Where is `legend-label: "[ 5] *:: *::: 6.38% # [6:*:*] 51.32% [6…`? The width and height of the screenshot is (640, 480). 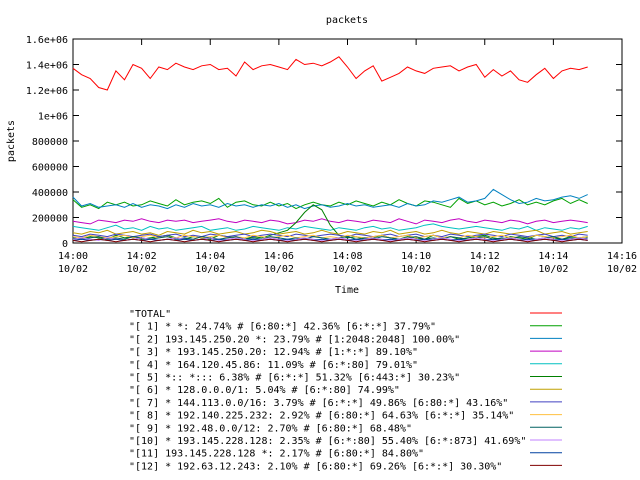
legend-label: "[ 5] *:: *::: 6.38% # [6:*:*] 51.32% [6… is located at coordinates (294, 378).